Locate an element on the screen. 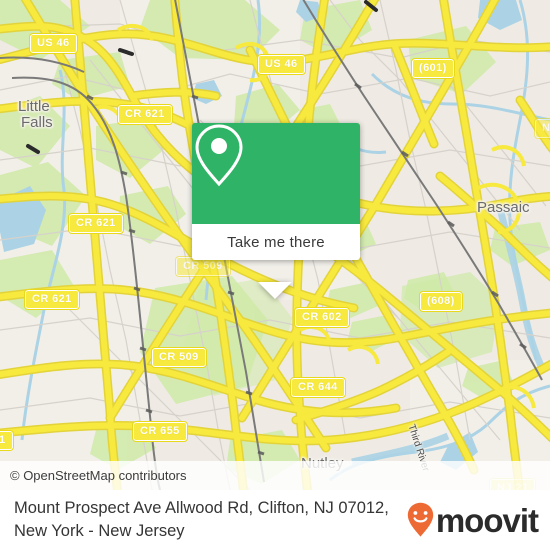 This screenshot has height=550, width=550. map-pin-icon is located at coordinates (219, 155).